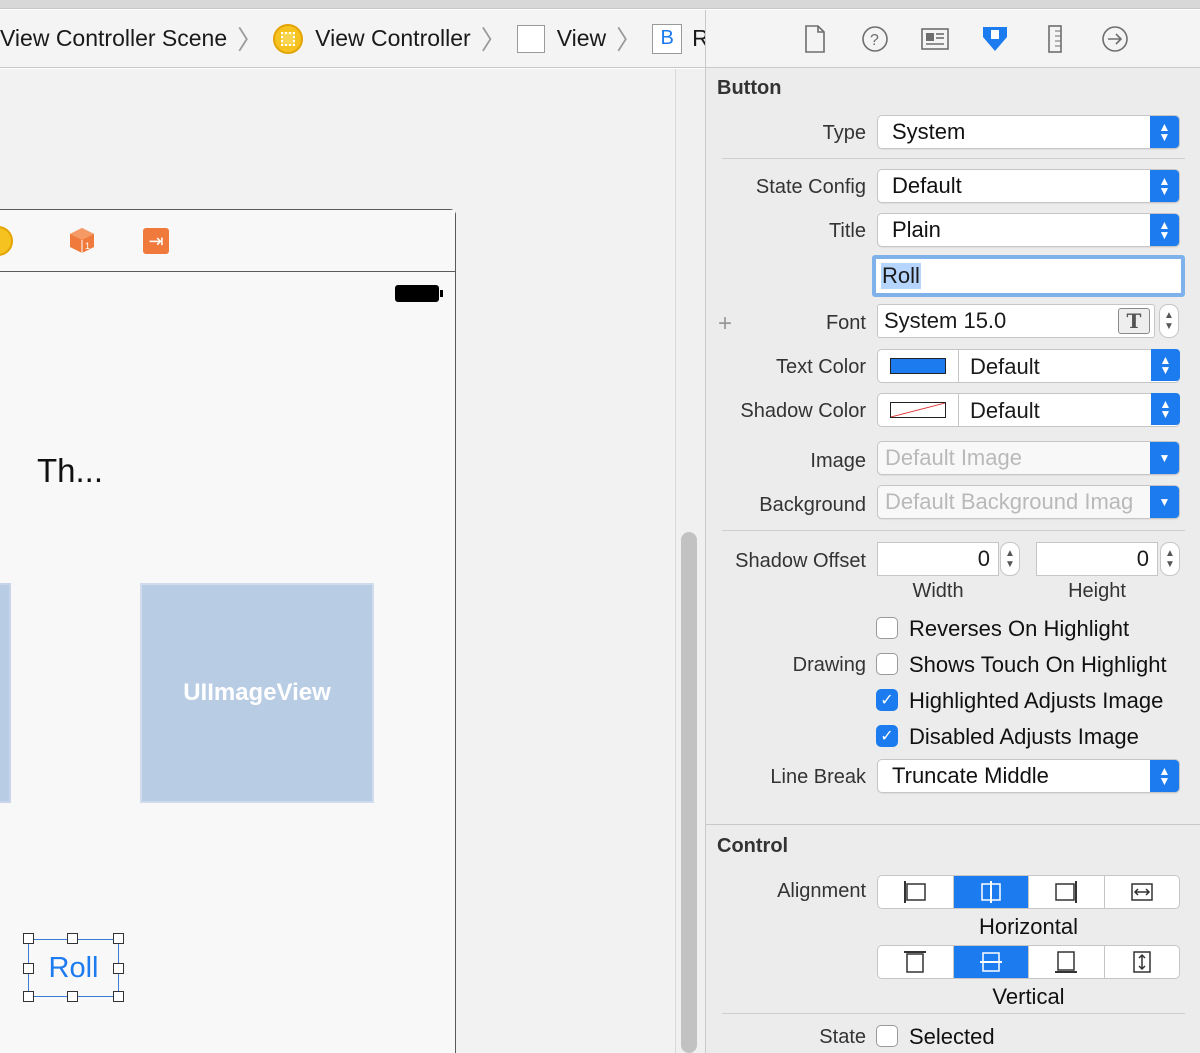 The image size is (1200, 1053). What do you see at coordinates (818, 777) in the screenshot?
I see `line-break-label: Line Break` at bounding box center [818, 777].